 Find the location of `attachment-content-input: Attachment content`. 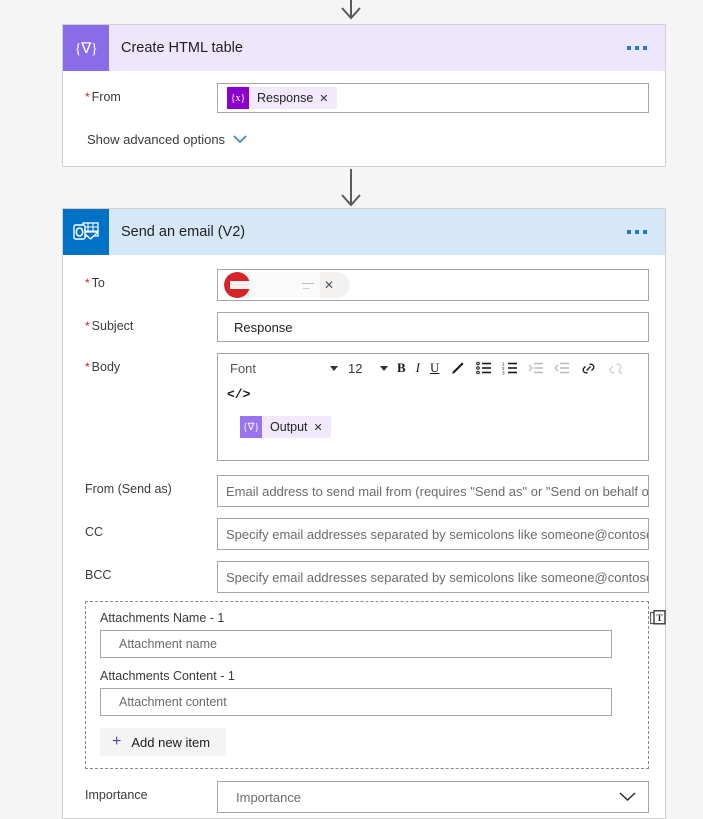

attachment-content-input: Attachment content is located at coordinates (356, 702).